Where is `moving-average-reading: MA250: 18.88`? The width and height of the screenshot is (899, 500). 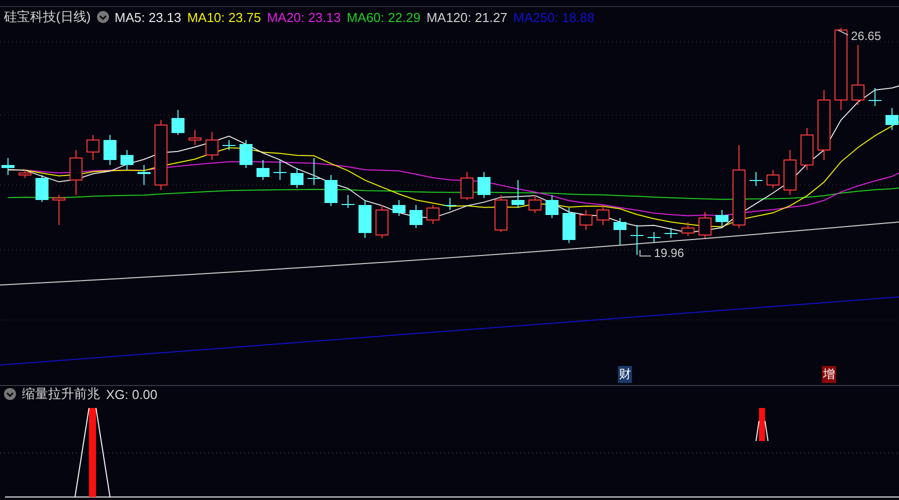 moving-average-reading: MA250: 18.88 is located at coordinates (553, 17).